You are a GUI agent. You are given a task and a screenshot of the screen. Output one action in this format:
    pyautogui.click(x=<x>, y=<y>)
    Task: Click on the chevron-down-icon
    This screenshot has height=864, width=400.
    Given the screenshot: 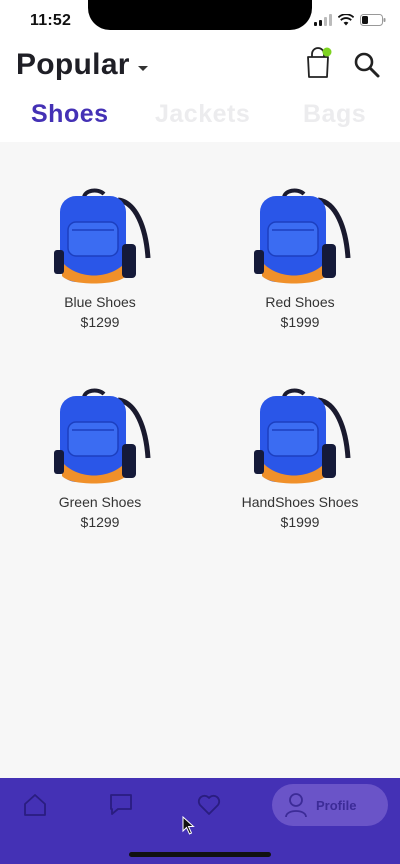 What is the action you would take?
    pyautogui.click(x=142, y=68)
    